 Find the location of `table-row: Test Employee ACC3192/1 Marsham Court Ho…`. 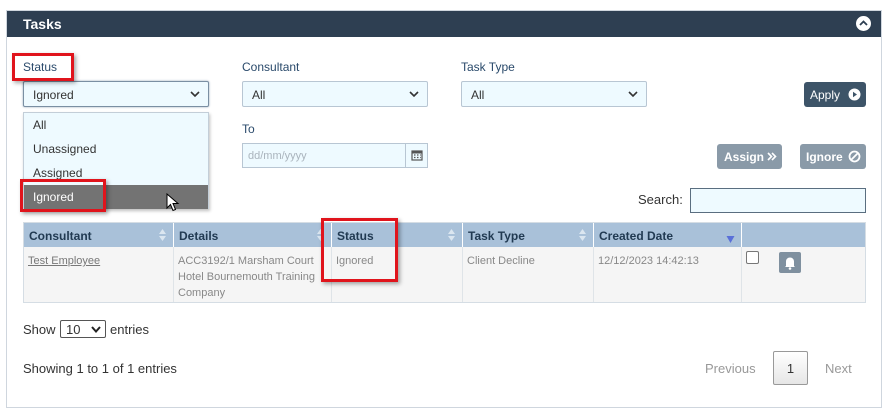

table-row: Test Employee ACC3192/1 Marsham Court Ho… is located at coordinates (444, 274).